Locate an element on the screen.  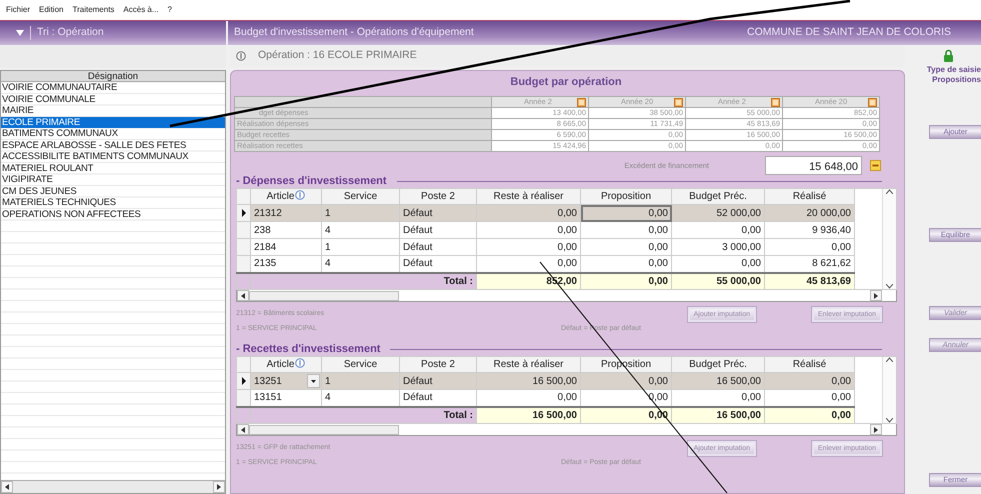
menu-item: Fichier is located at coordinates (18, 10).